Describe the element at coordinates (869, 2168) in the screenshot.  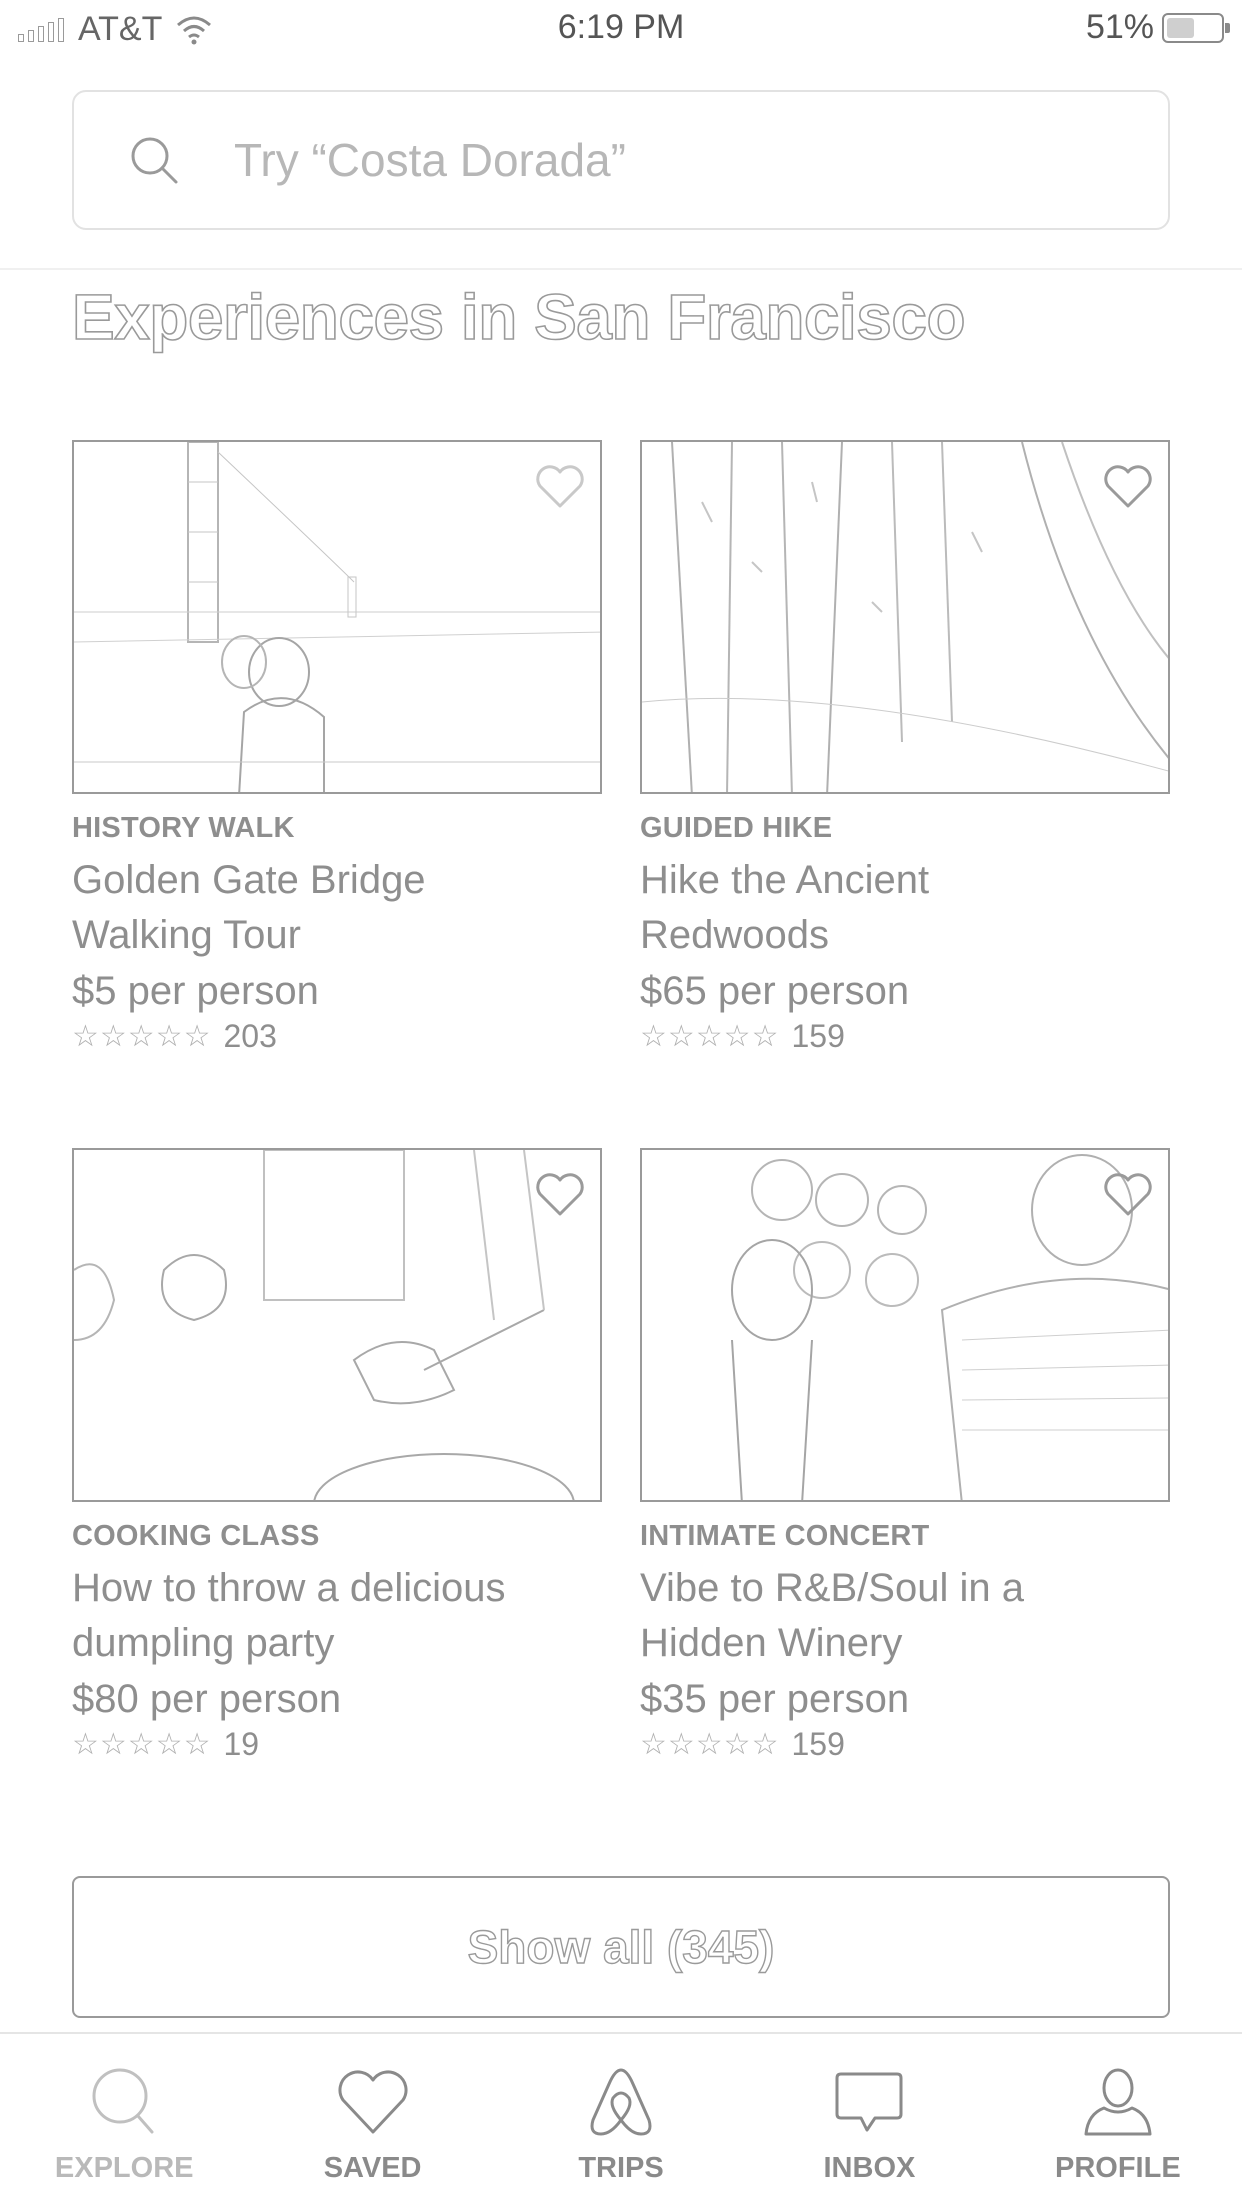
I see `tab-label: INBOX` at that location.